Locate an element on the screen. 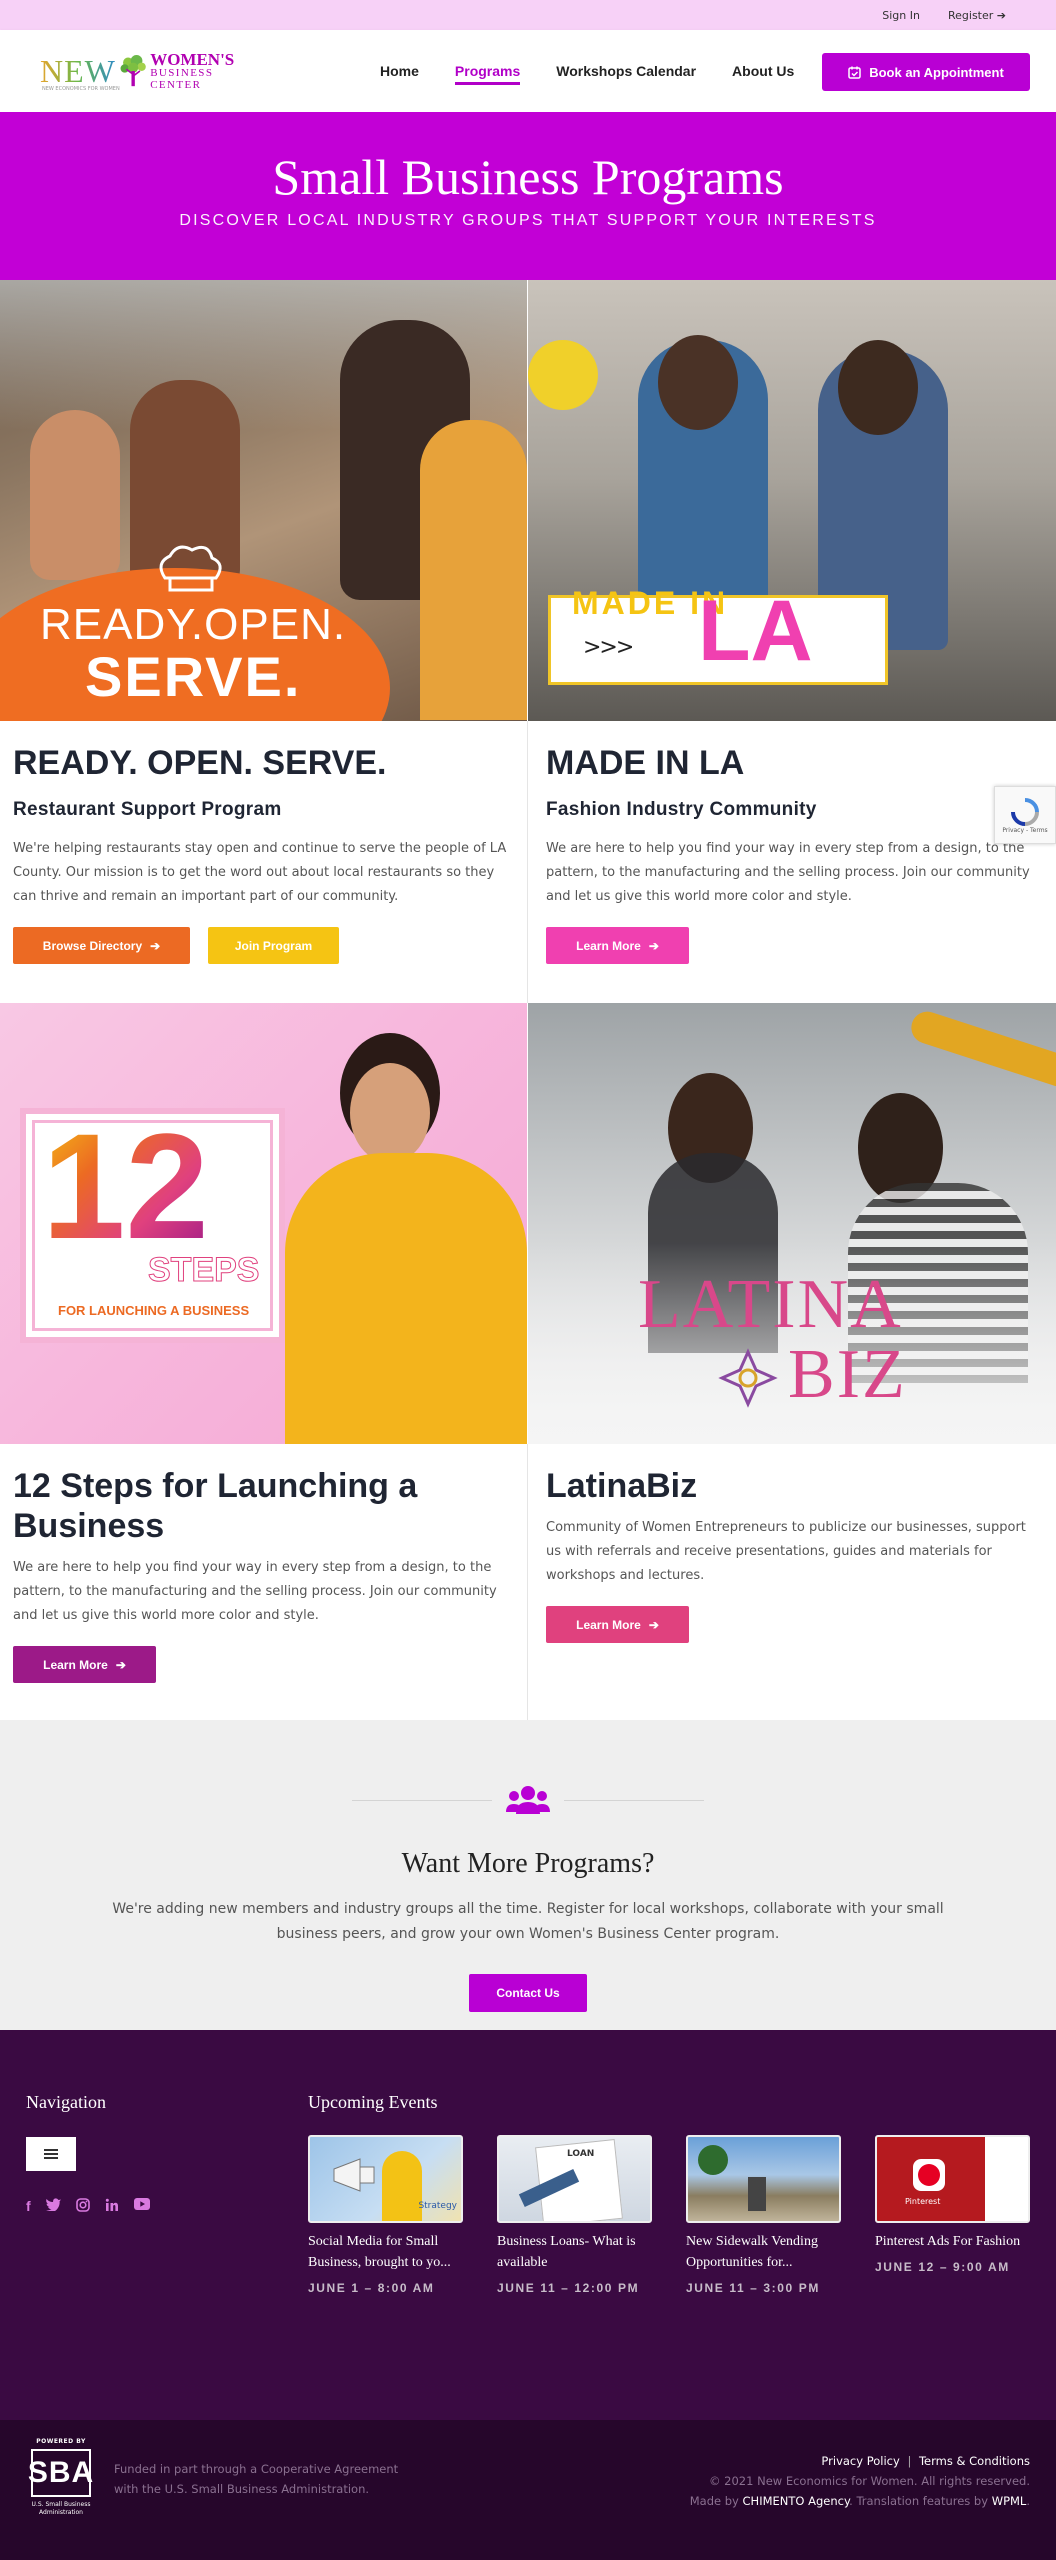 The width and height of the screenshot is (1056, 2560). event-date: JUNE 11 – 12:00 PM is located at coordinates (568, 2288).